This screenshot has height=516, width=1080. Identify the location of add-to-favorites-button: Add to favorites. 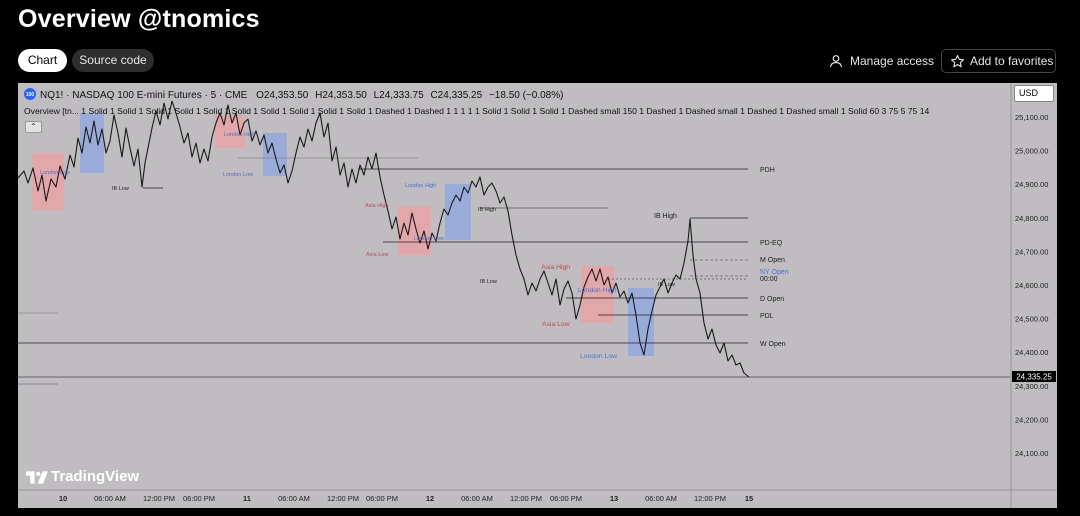
(998, 61).